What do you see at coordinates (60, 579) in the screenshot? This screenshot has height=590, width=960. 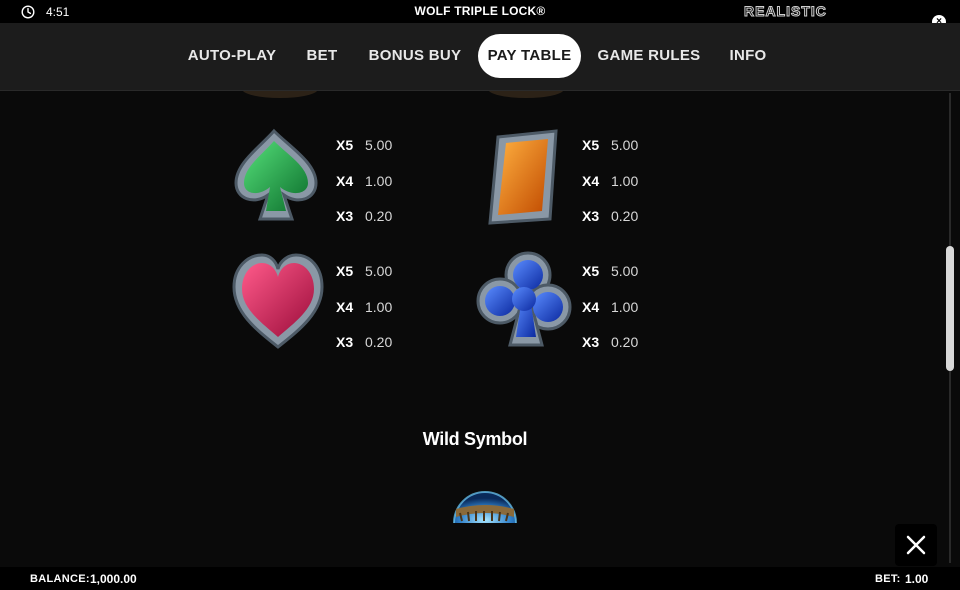 I see `balance-label: BALANCE:` at bounding box center [60, 579].